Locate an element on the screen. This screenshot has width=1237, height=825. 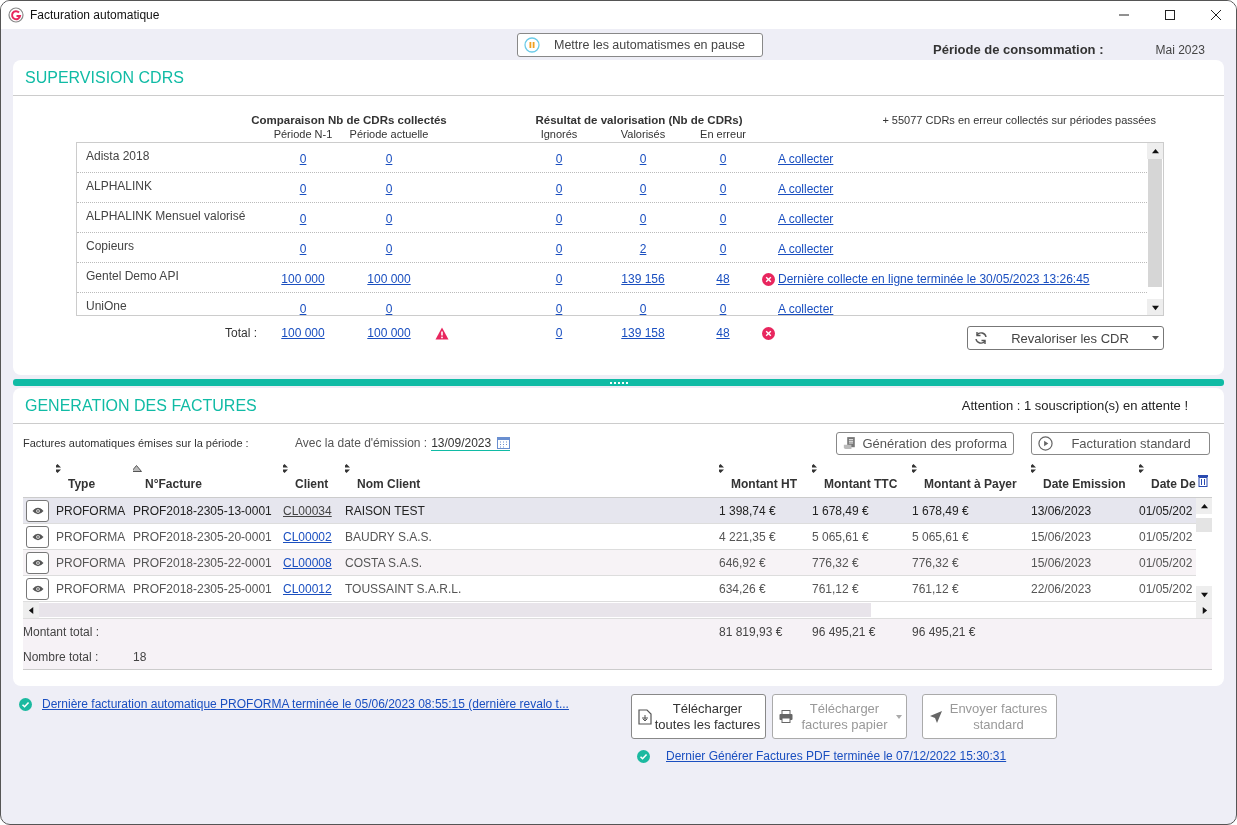
splitter-handle is located at coordinates (618, 382).